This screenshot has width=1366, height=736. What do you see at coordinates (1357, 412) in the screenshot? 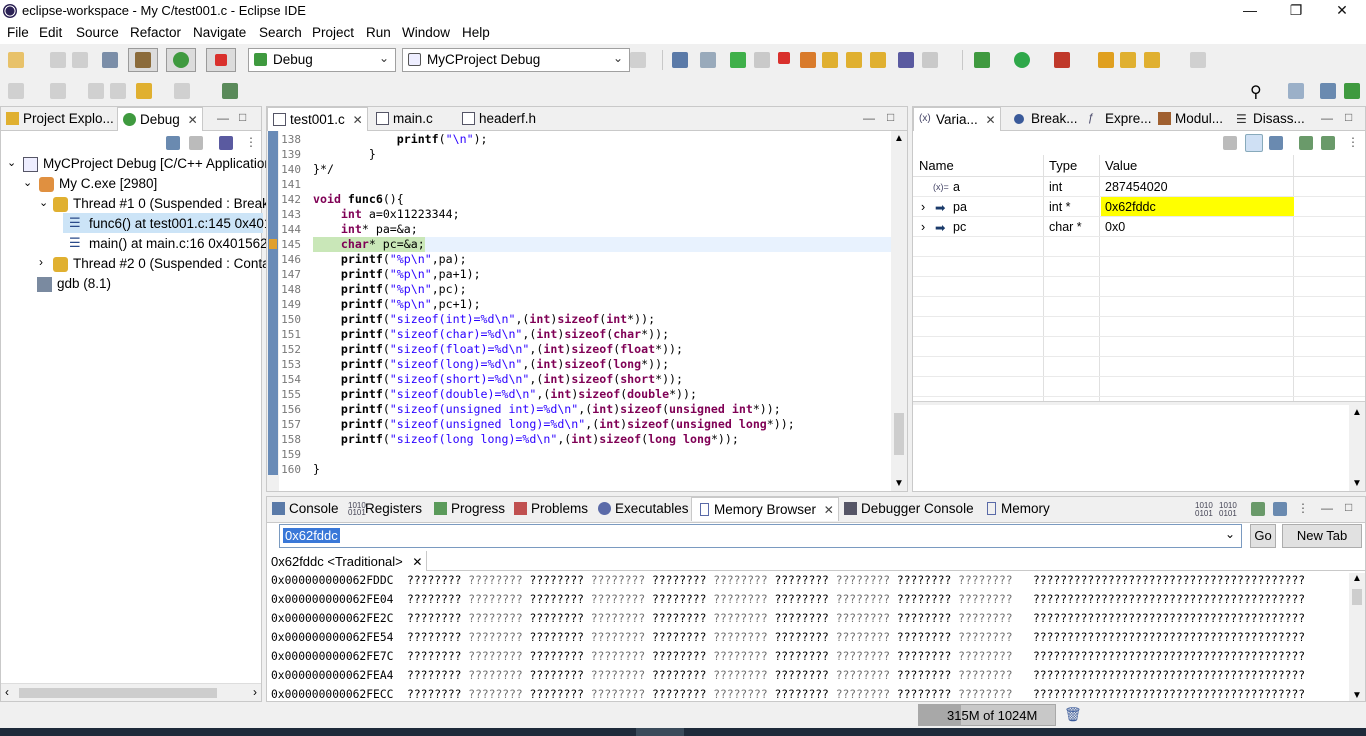
I see `scroll-up-icon: ▲` at bounding box center [1357, 412].